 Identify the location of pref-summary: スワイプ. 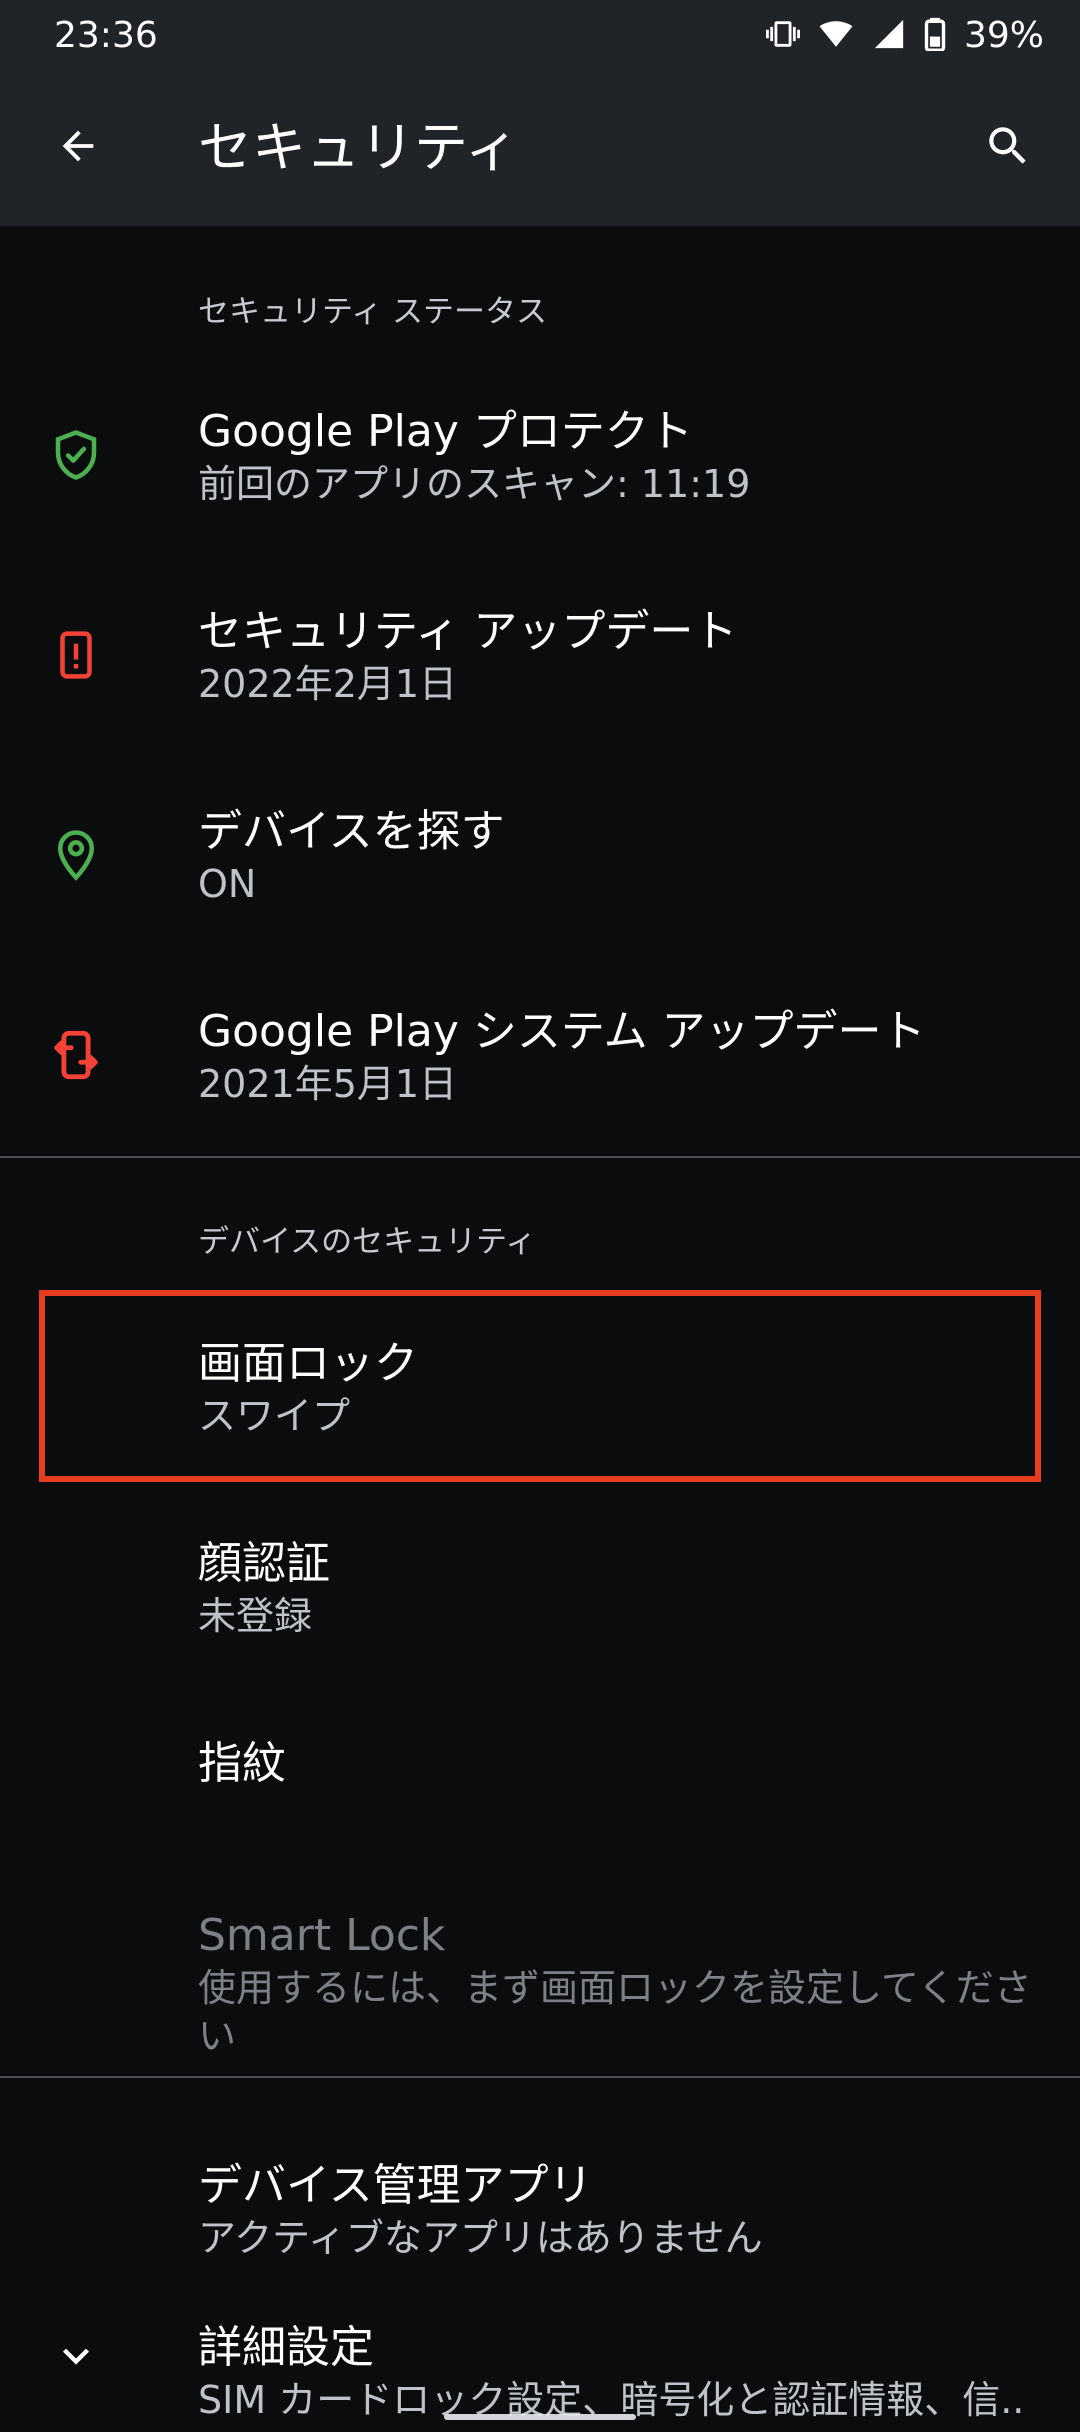
(274, 1416).